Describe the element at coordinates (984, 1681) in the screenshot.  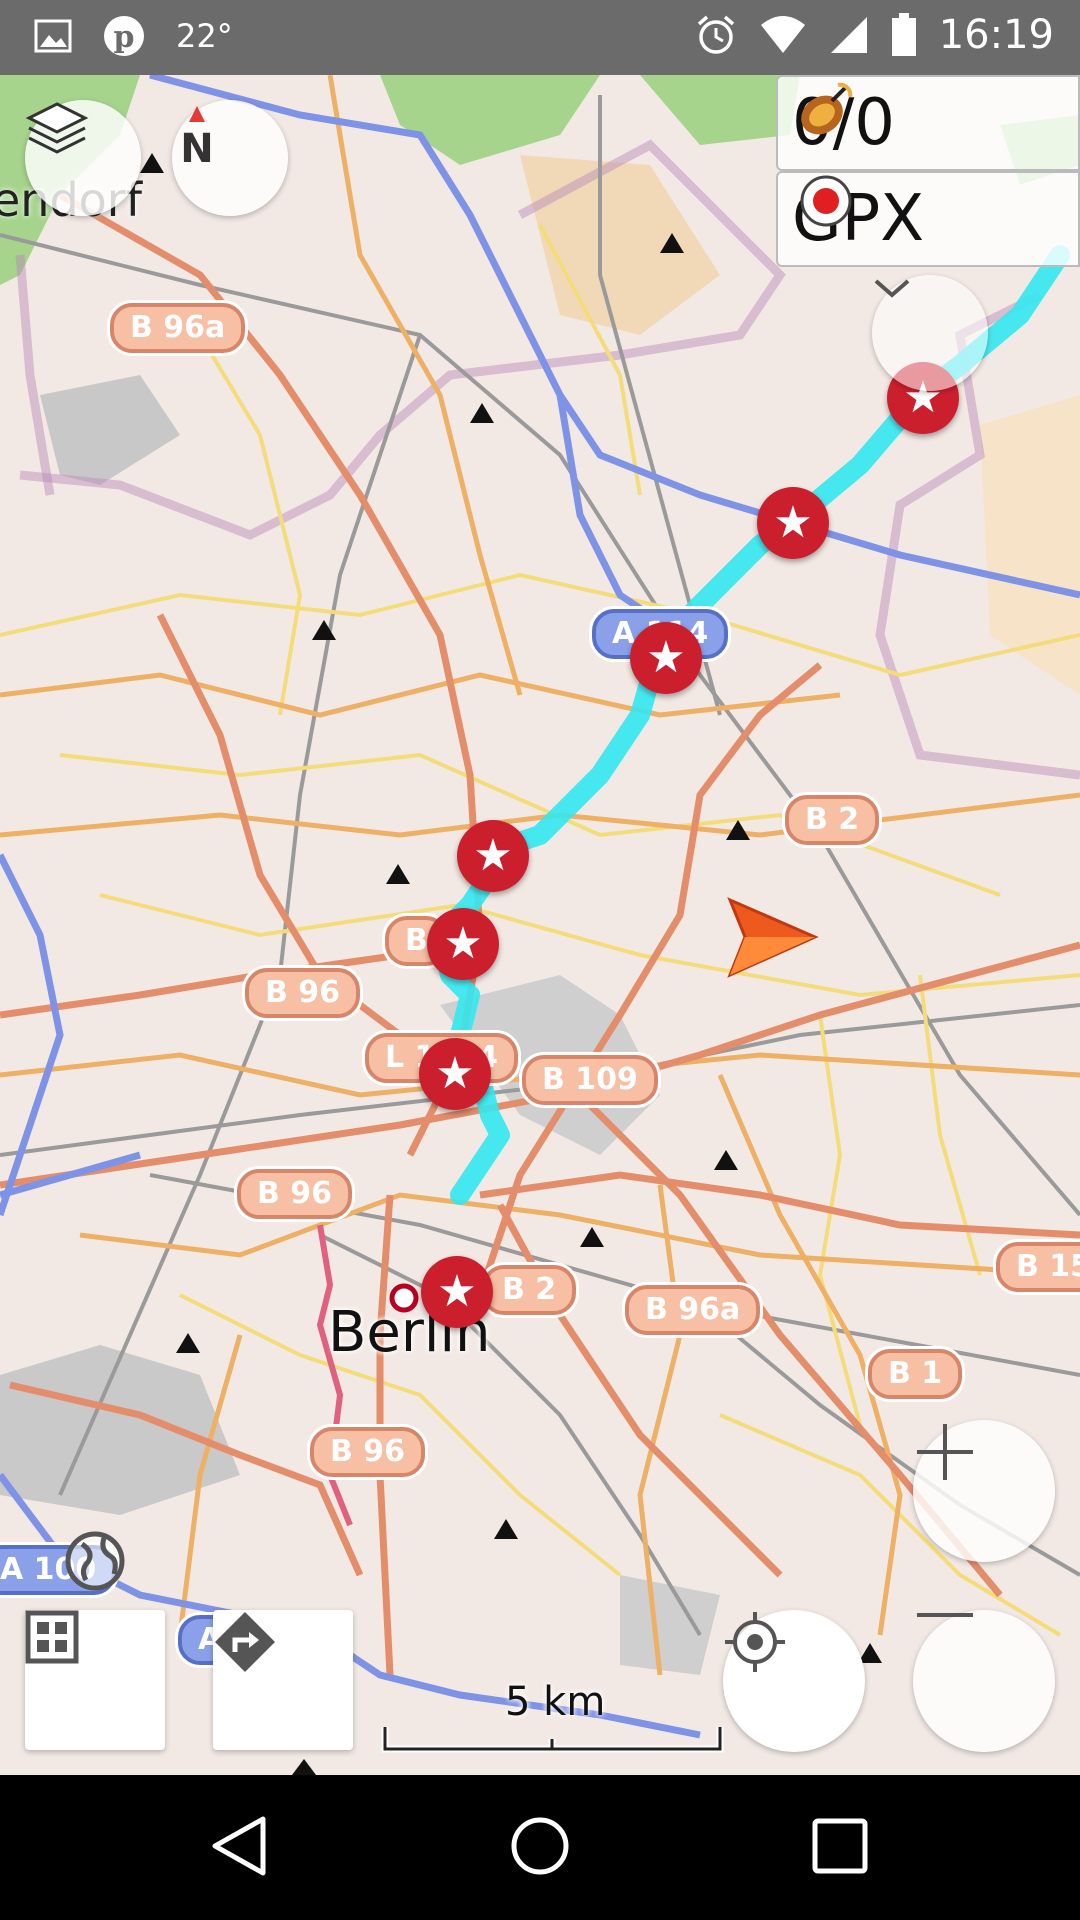
I see `zoom-out-button` at that location.